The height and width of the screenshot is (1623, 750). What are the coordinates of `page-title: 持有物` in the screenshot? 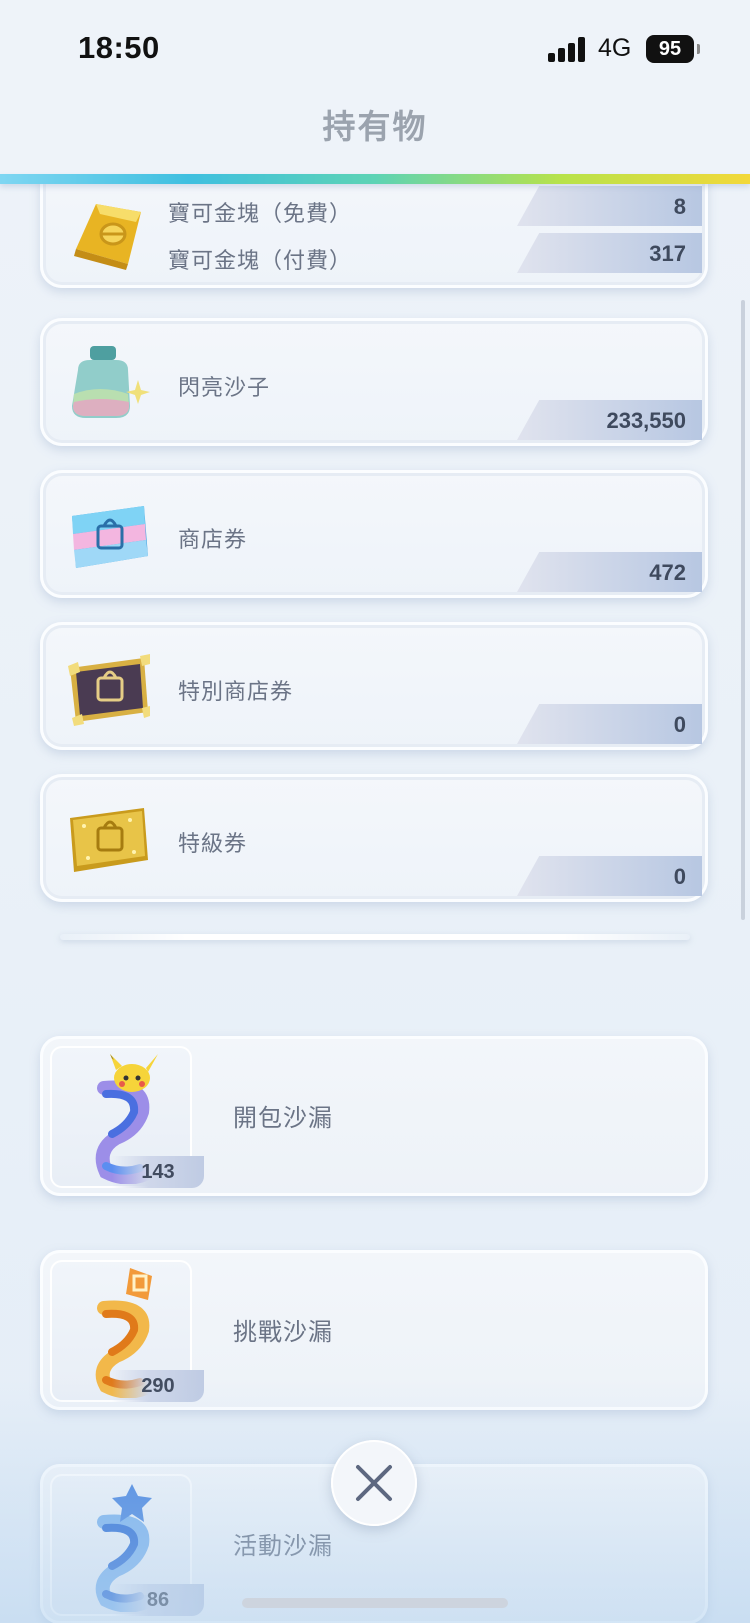 It's located at (375, 126).